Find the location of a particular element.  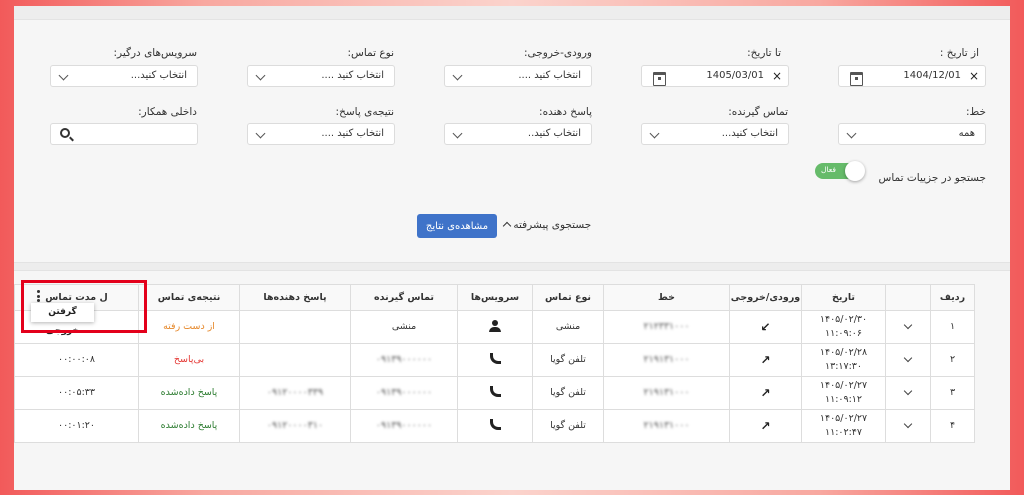

call-direction-icon: ↙ is located at coordinates (765, 327).